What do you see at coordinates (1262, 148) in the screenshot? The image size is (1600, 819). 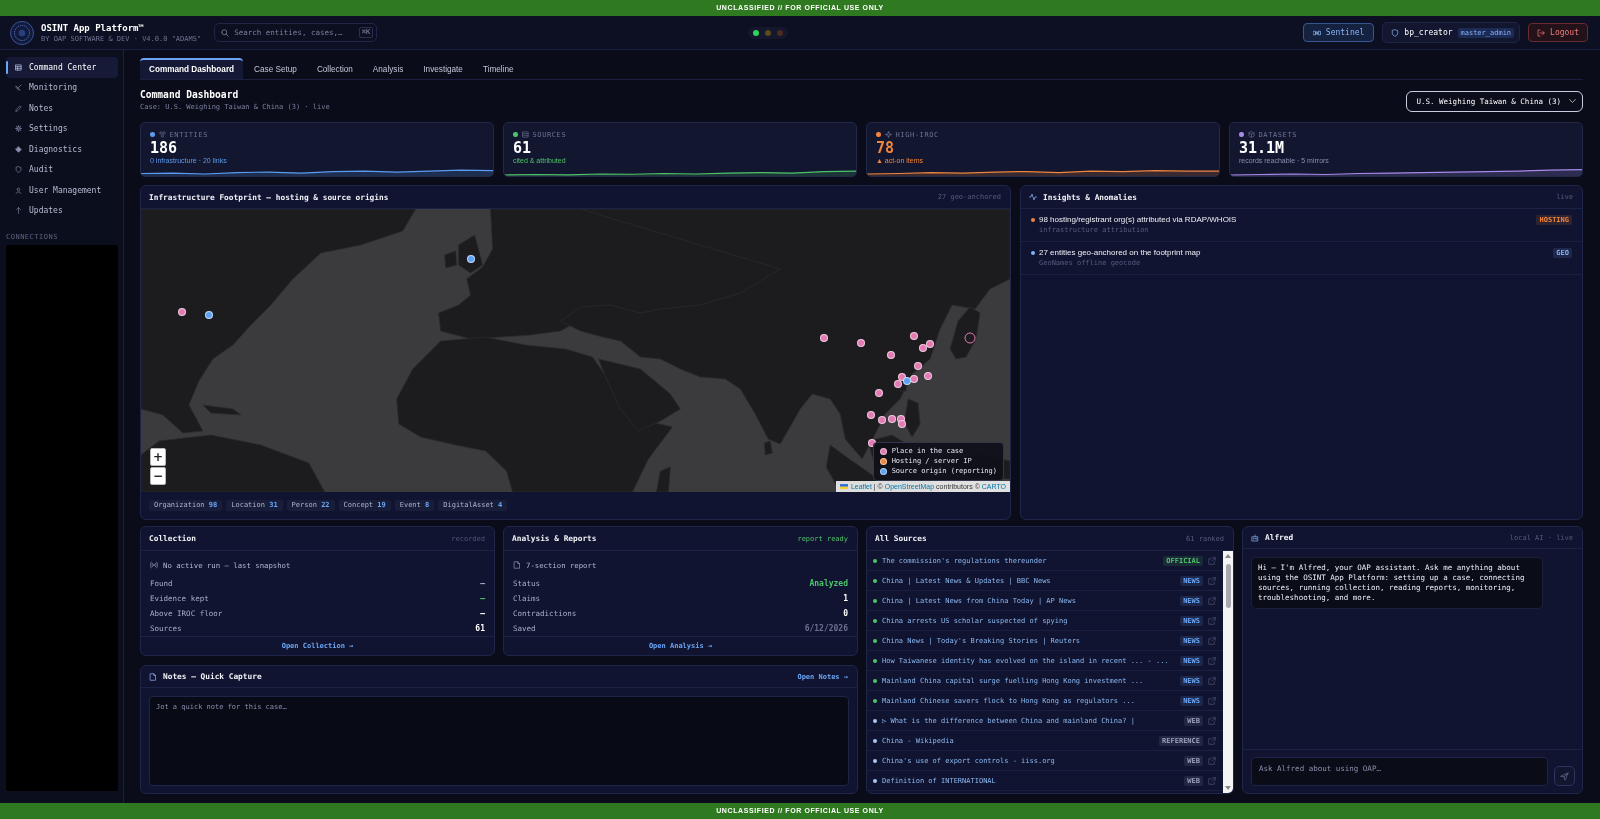 I see `stat-value: 31.1M` at bounding box center [1262, 148].